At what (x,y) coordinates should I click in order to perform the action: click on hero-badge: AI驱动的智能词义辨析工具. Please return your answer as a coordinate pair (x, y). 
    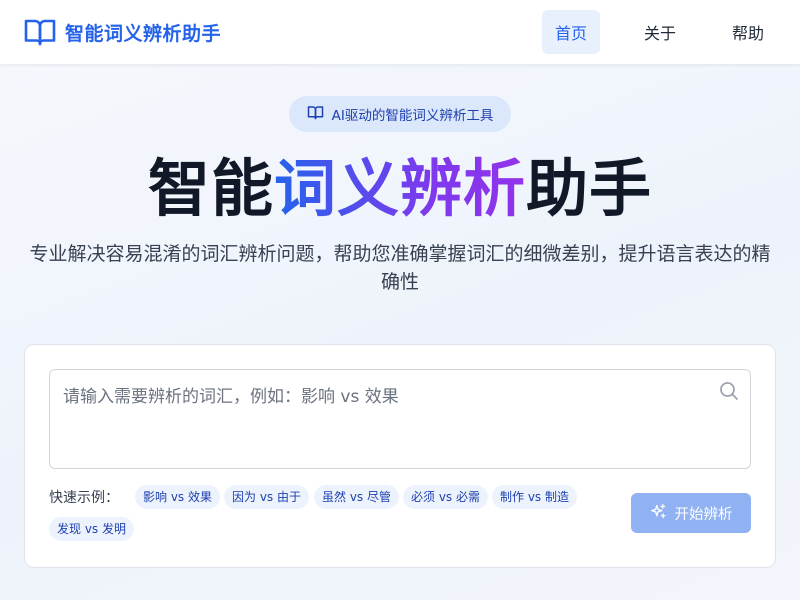
    Looking at the image, I should click on (400, 114).